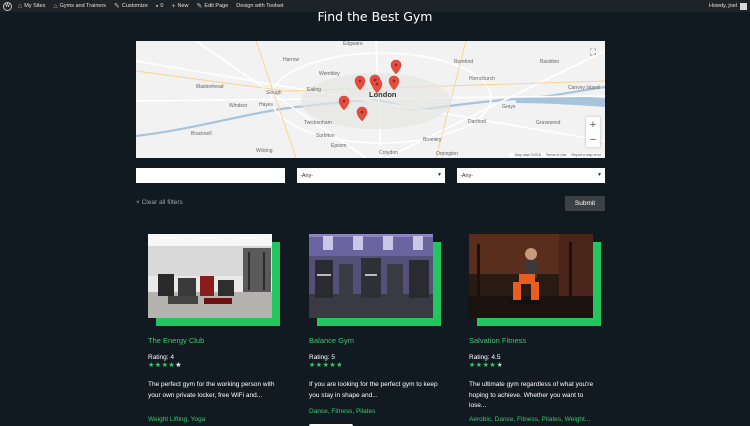  What do you see at coordinates (274, 93) in the screenshot?
I see `map-place-label: Slough` at bounding box center [274, 93].